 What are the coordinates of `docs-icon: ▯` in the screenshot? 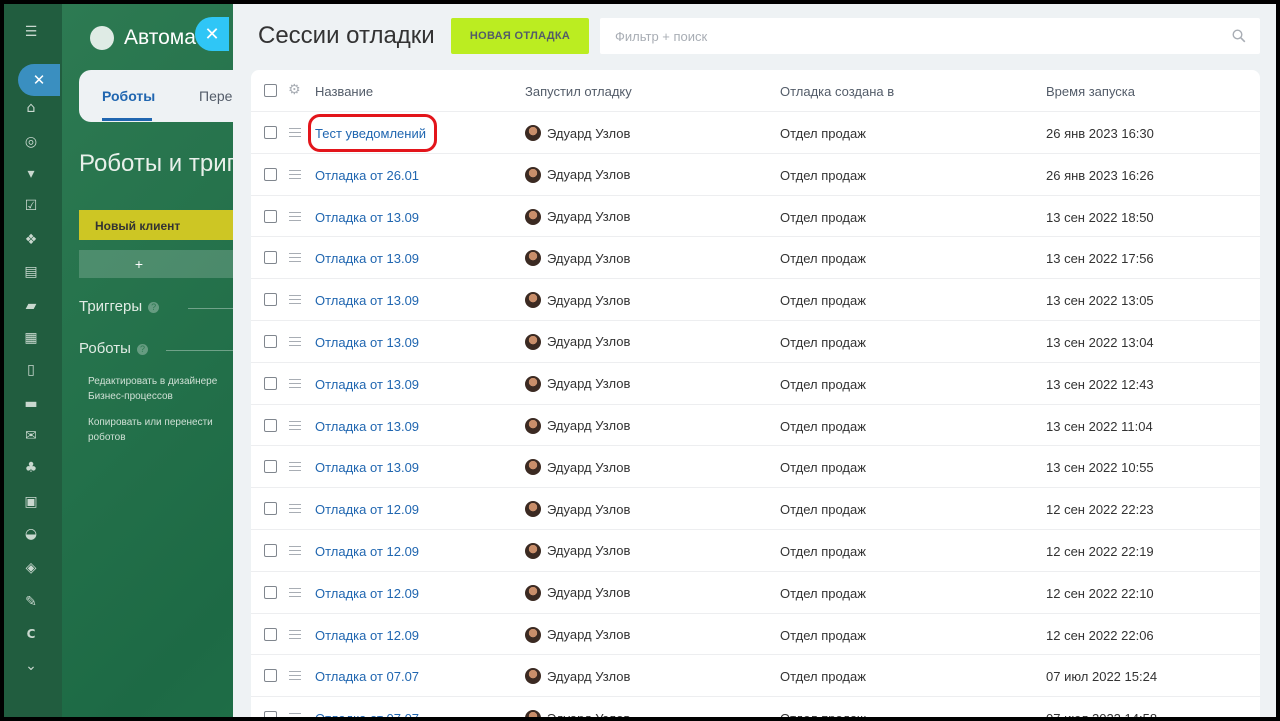 It's located at (31, 370).